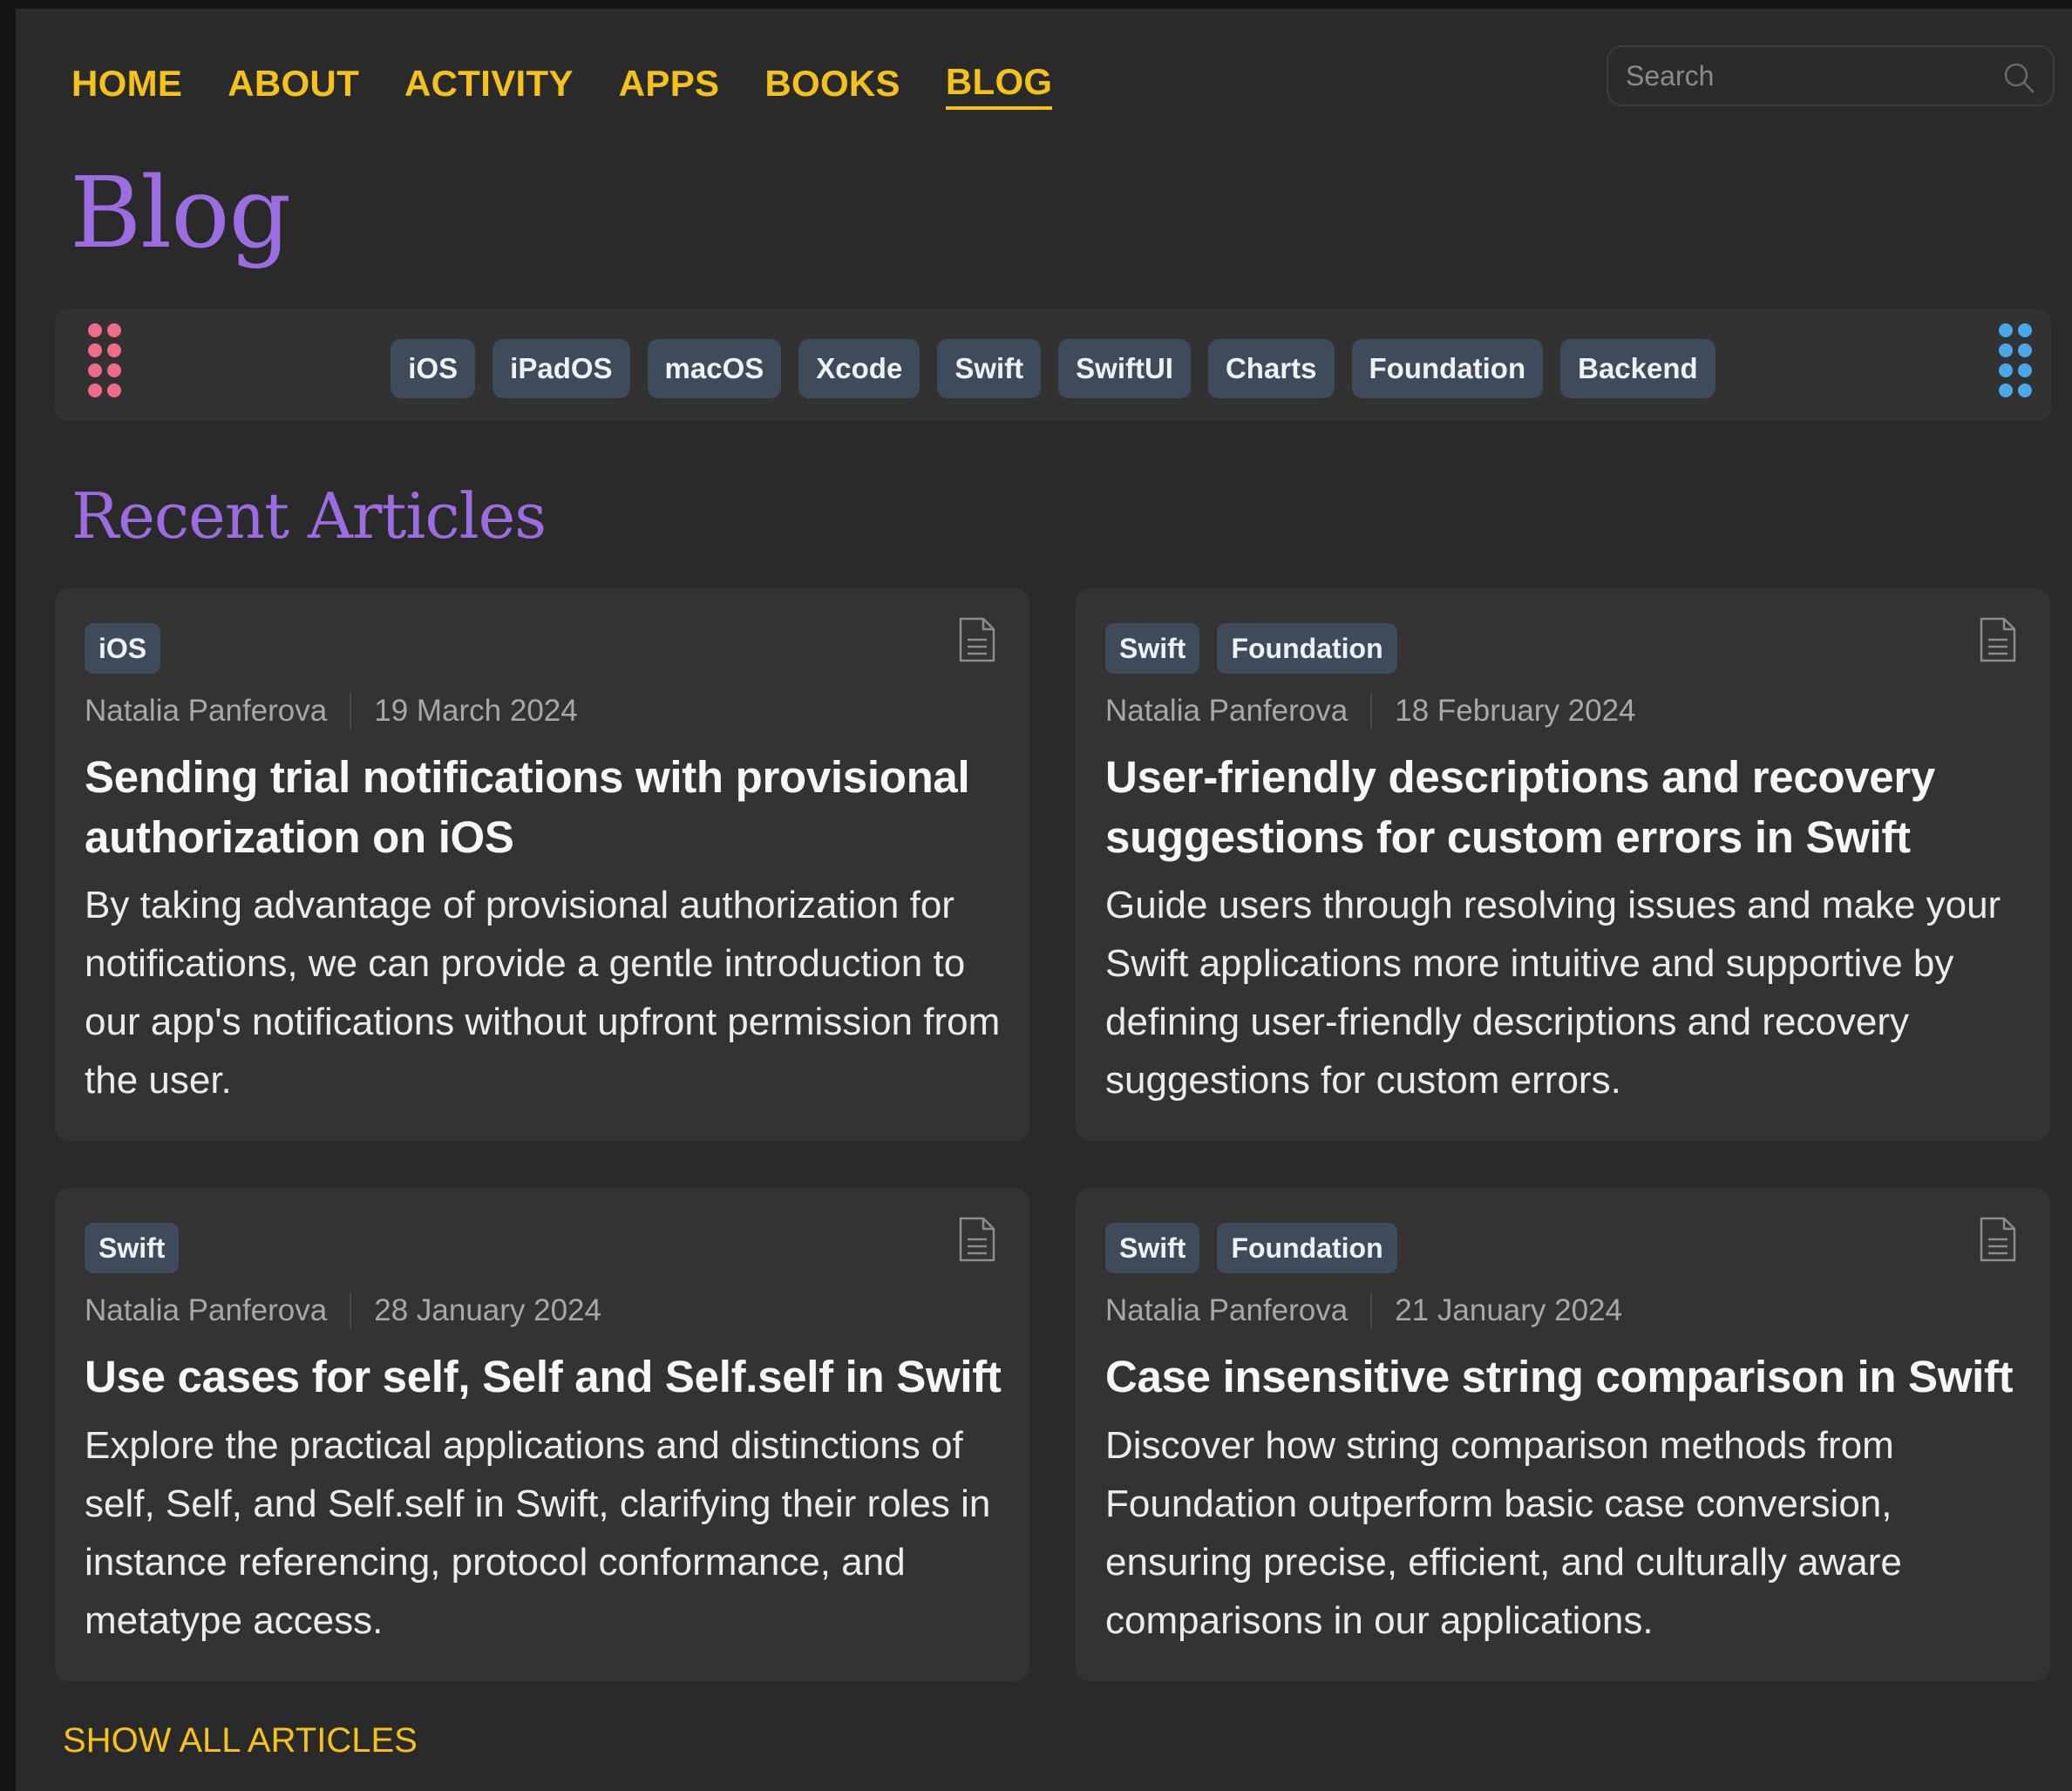 The height and width of the screenshot is (1791, 2072). Describe the element at coordinates (1124, 368) in the screenshot. I see `tag-swiftui: SwiftUI` at that location.